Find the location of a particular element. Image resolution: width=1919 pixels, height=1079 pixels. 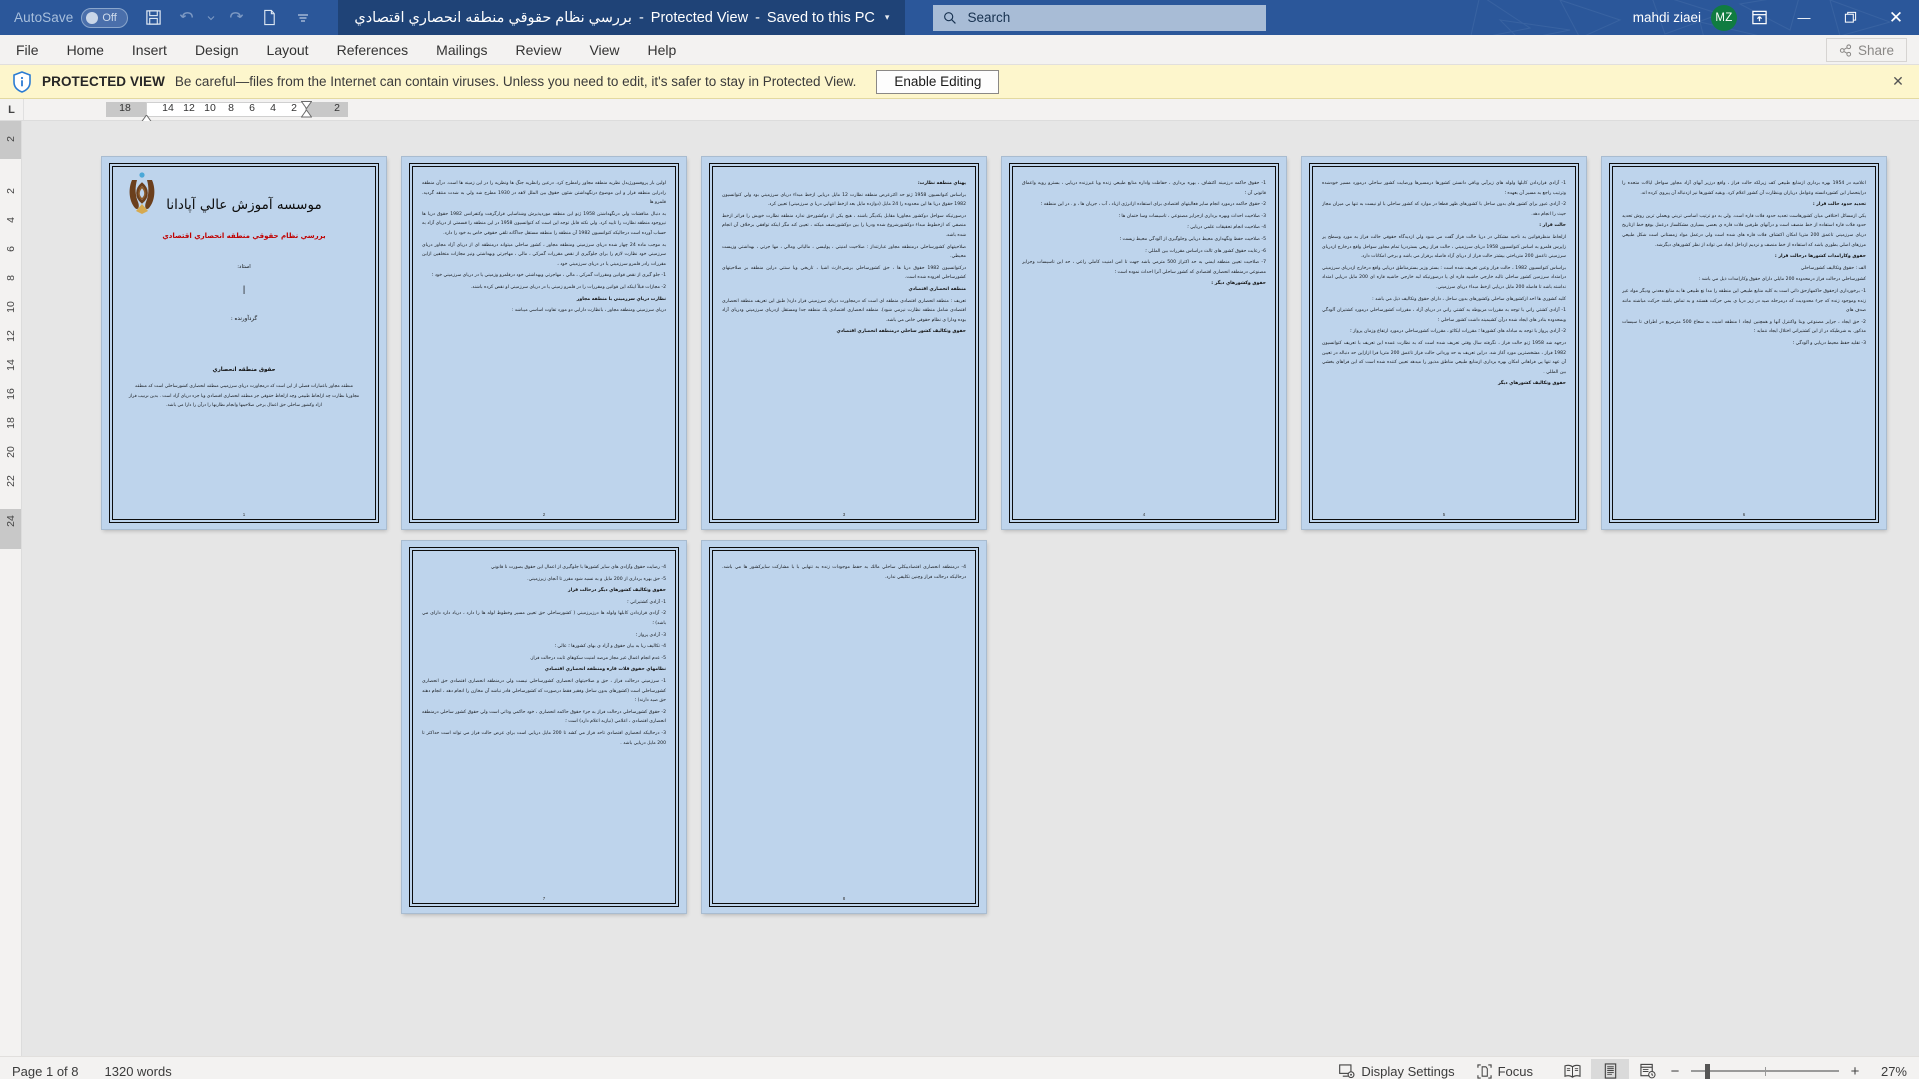

vruler-number: 18 is located at coordinates (10, 423).